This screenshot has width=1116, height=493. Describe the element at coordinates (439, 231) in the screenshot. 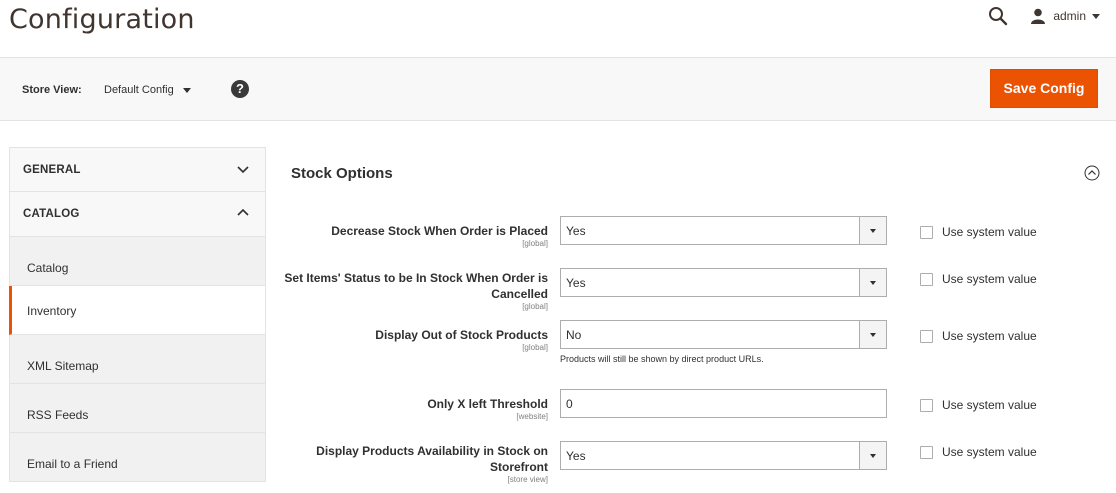

I see `field-label-text: Decrease Stock When Order is Placed` at that location.